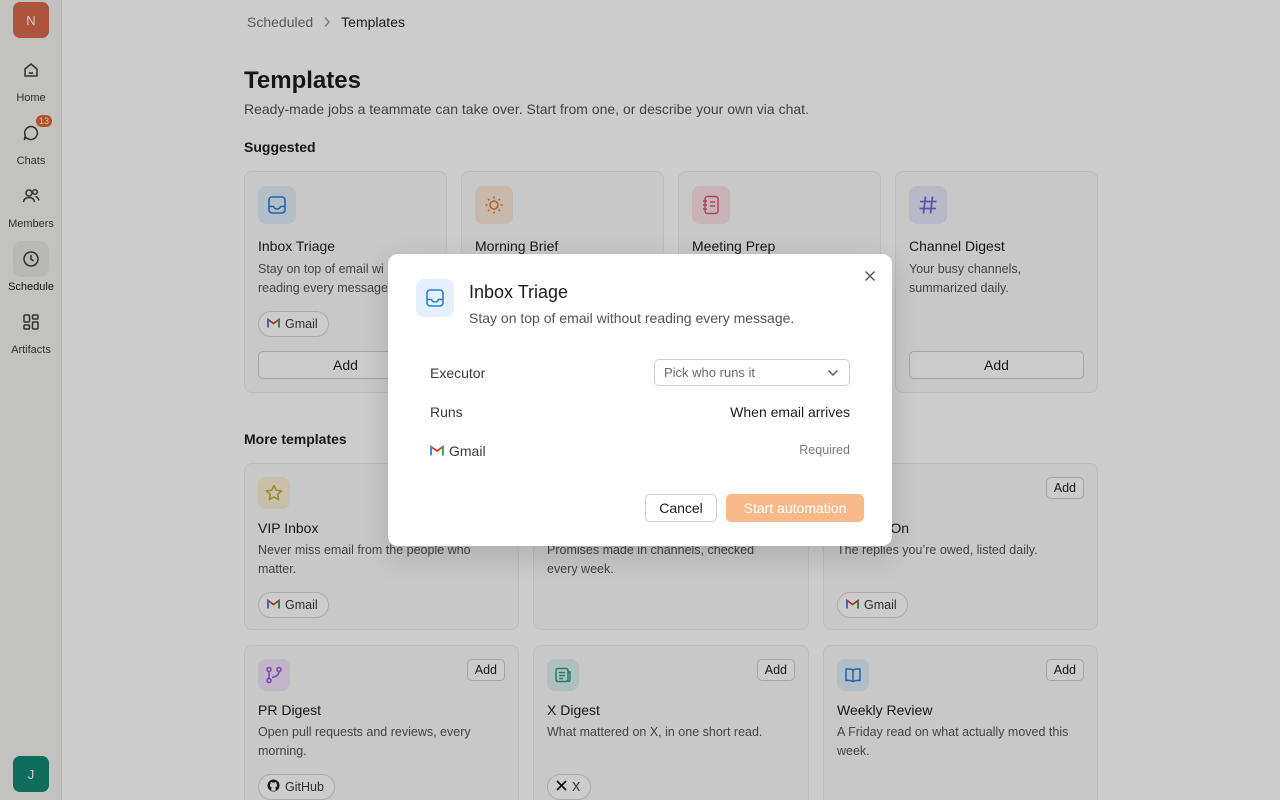  What do you see at coordinates (790, 412) in the screenshot?
I see `runs-value: When email arrives` at bounding box center [790, 412].